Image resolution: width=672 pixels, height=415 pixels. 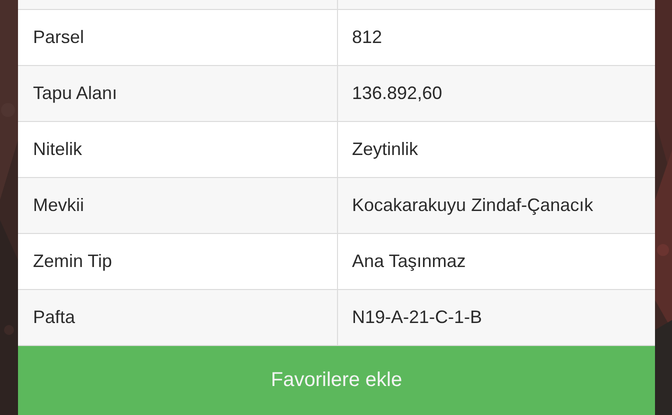 What do you see at coordinates (417, 317) in the screenshot?
I see `row-value: N19-A-21-C-1-B` at bounding box center [417, 317].